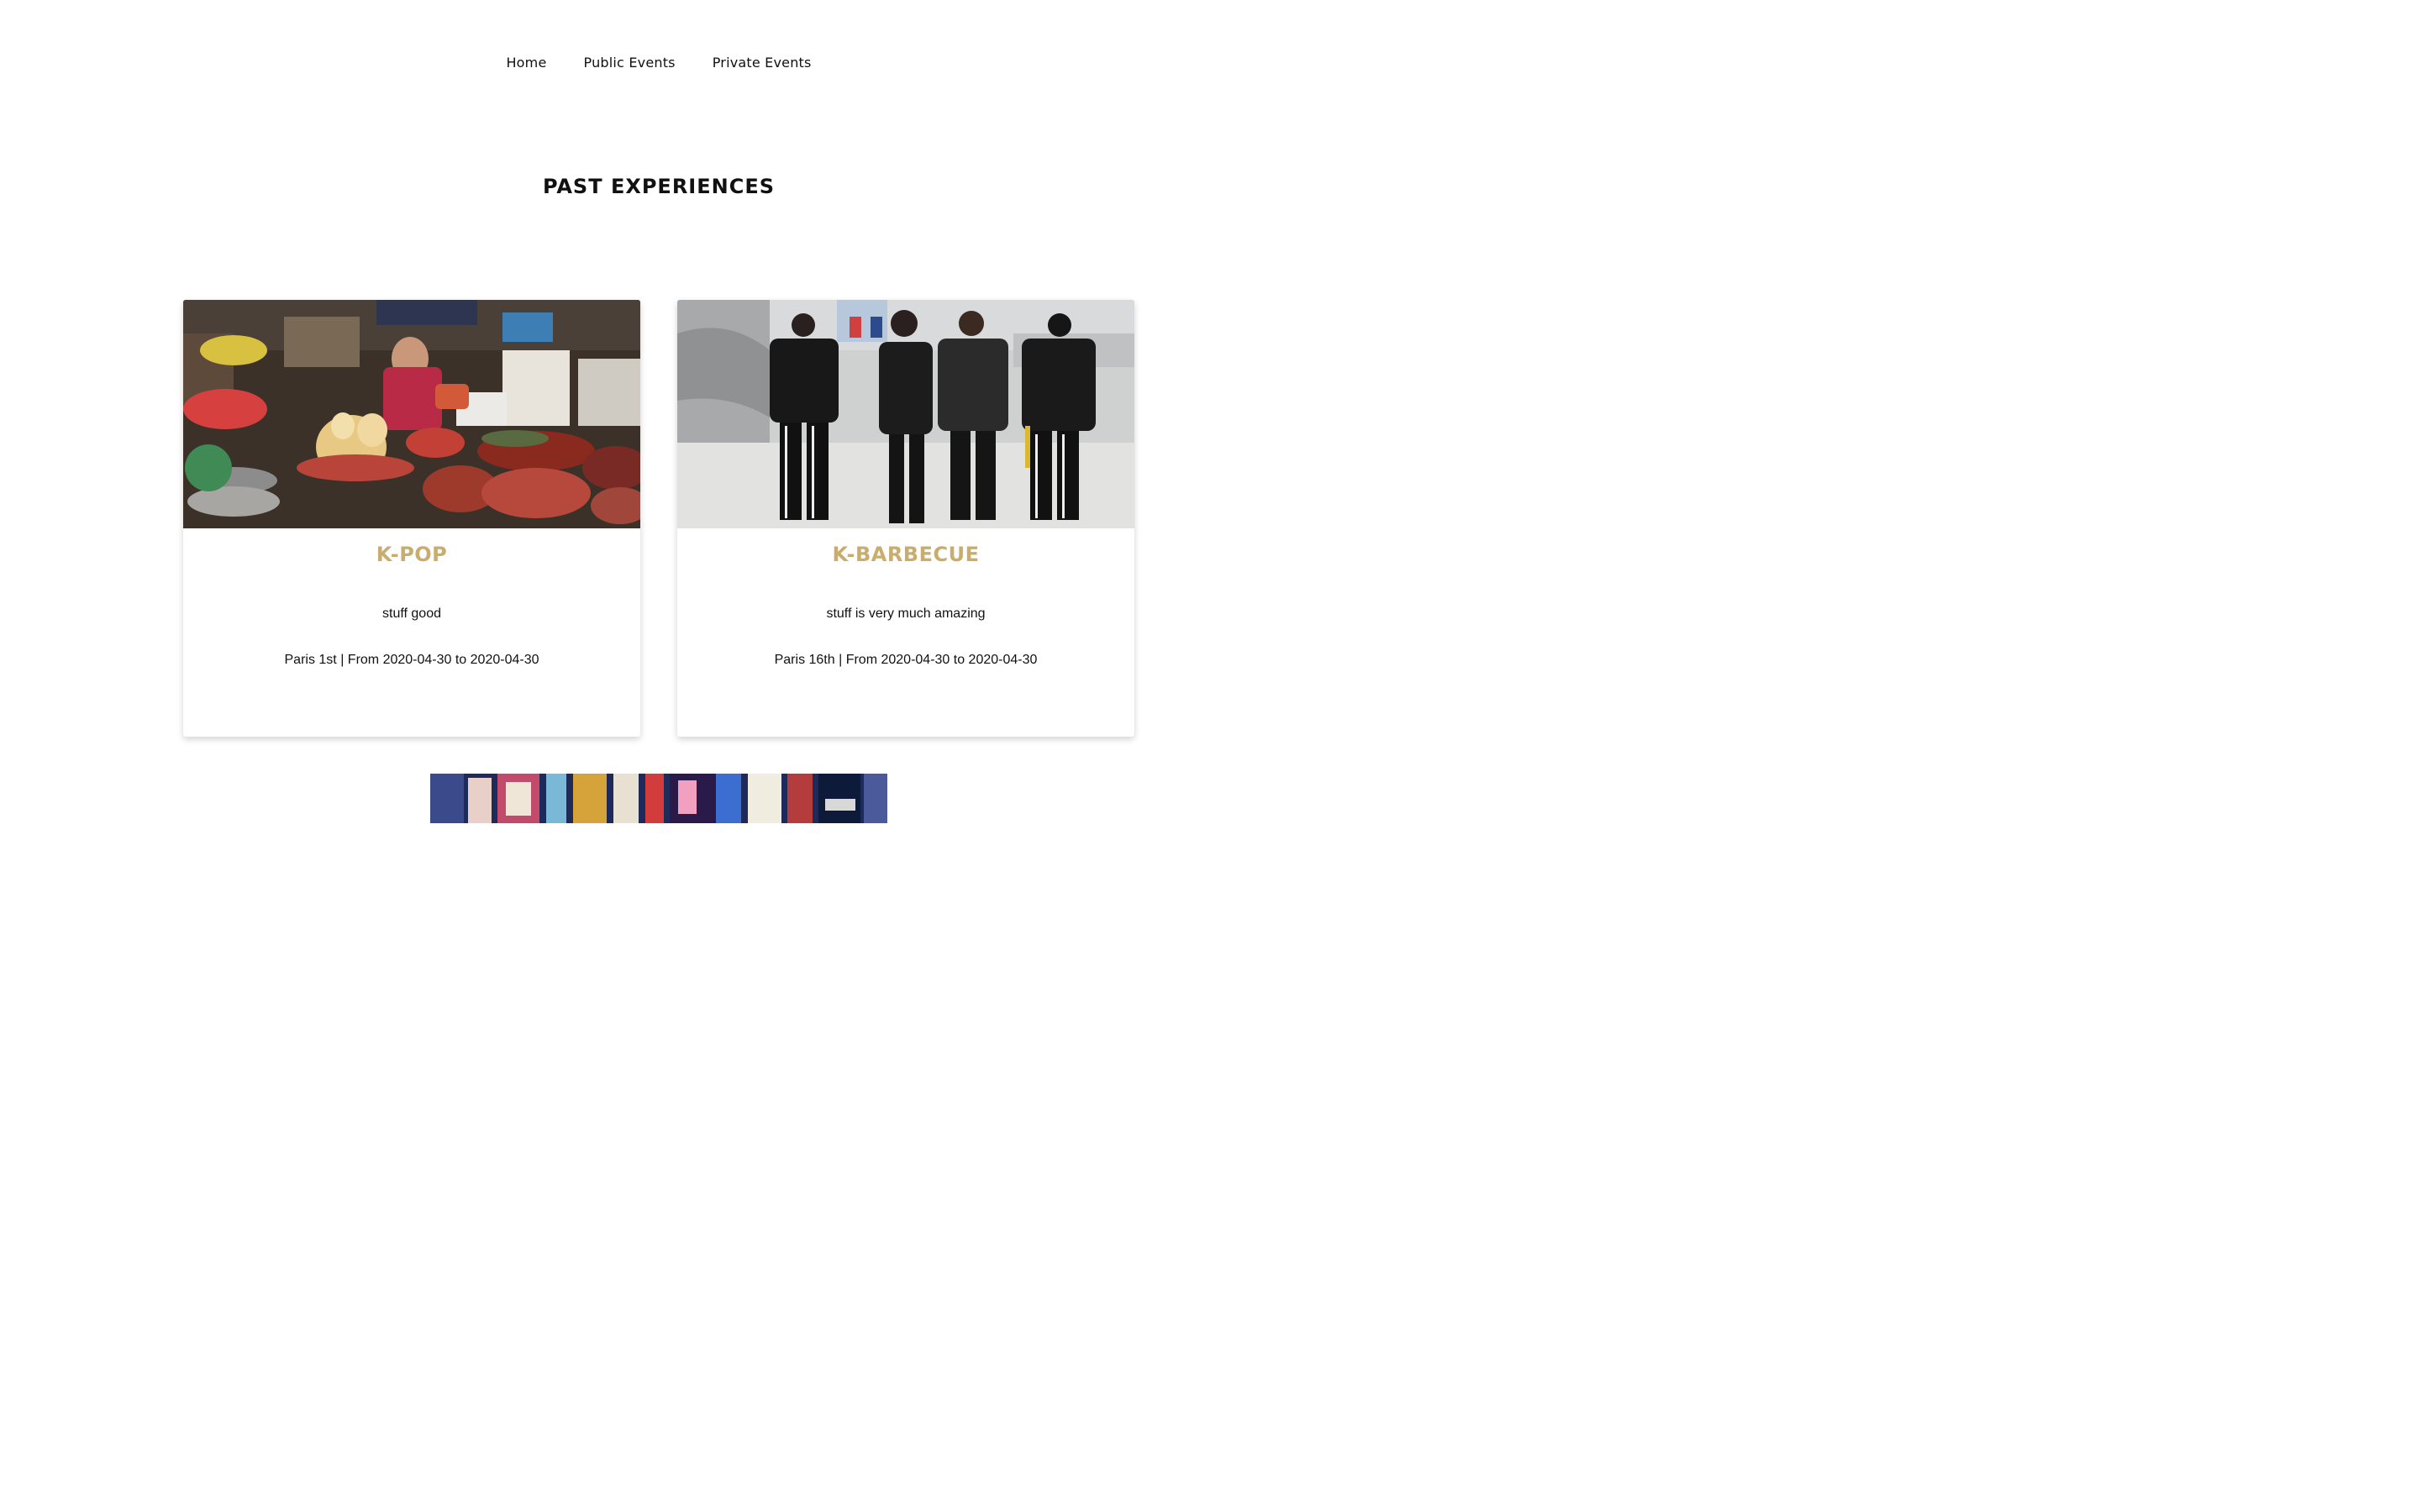 Image resolution: width=2420 pixels, height=1512 pixels. Describe the element at coordinates (412, 414) in the screenshot. I see `market-vendor-photo` at that location.